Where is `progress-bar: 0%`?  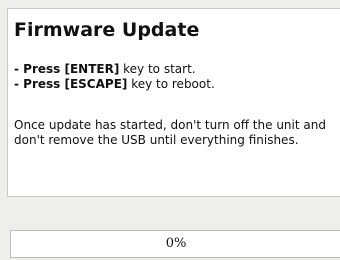
progress-bar: 0% is located at coordinates (175, 244).